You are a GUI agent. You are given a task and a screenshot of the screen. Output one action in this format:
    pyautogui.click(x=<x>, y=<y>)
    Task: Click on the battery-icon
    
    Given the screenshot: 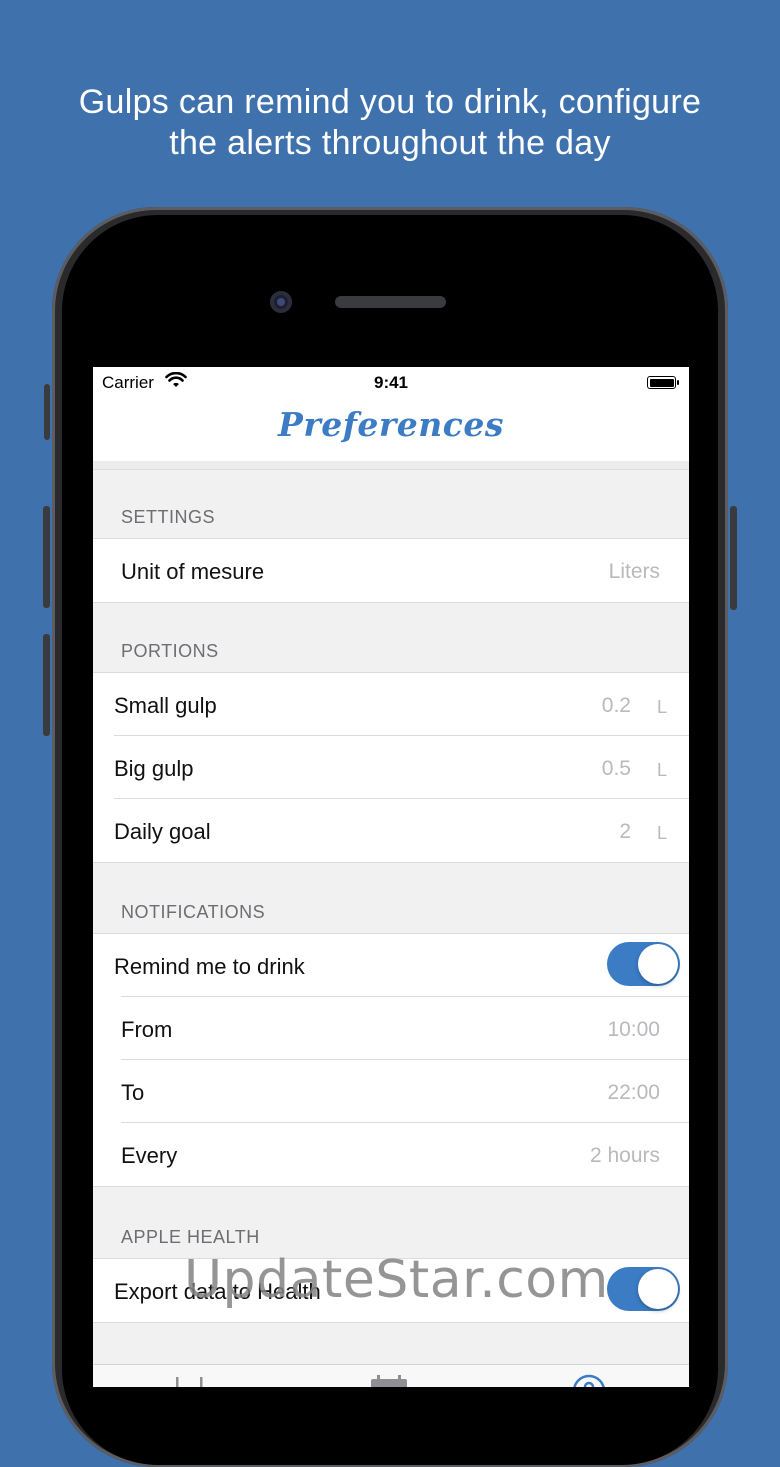 What is the action you would take?
    pyautogui.click(x=663, y=382)
    